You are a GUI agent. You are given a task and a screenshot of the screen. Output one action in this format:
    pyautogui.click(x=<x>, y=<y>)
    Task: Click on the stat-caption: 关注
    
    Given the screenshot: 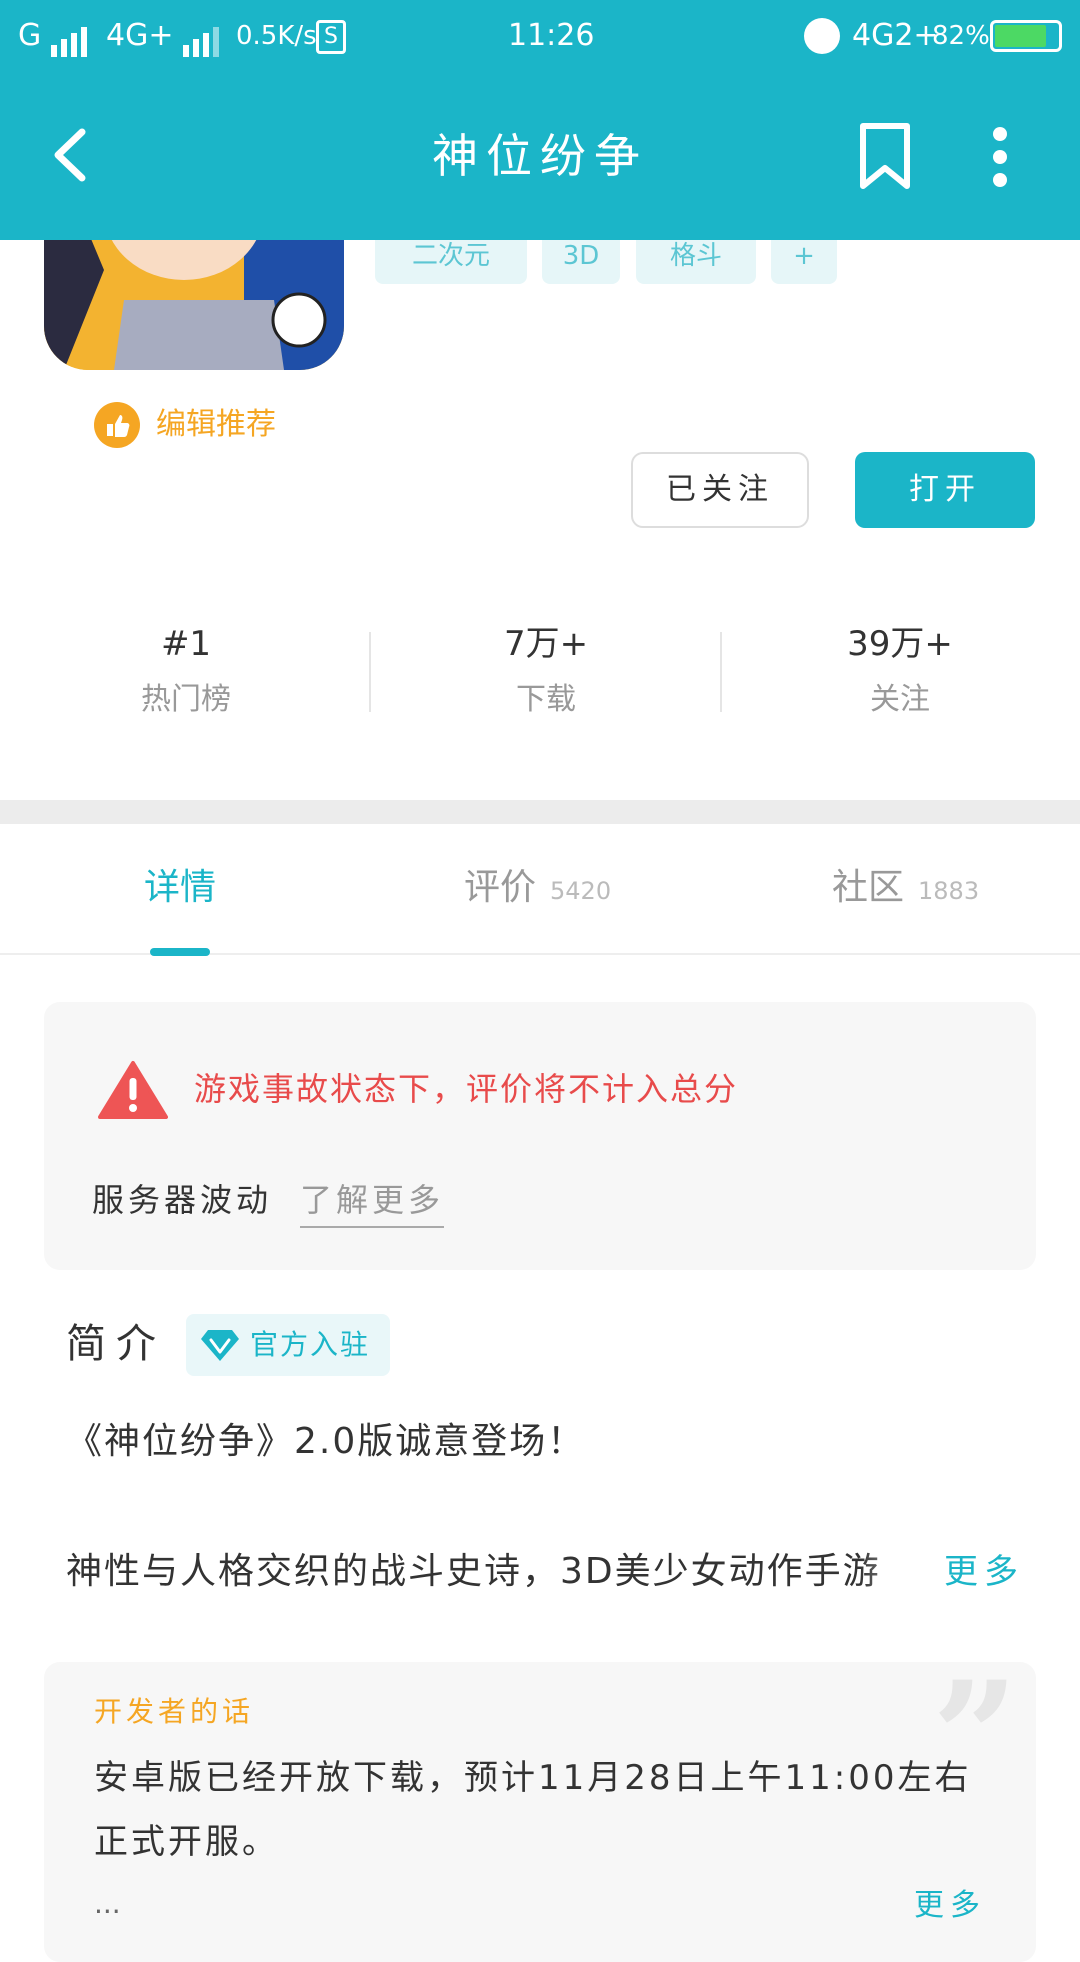 What is the action you would take?
    pyautogui.click(x=900, y=699)
    